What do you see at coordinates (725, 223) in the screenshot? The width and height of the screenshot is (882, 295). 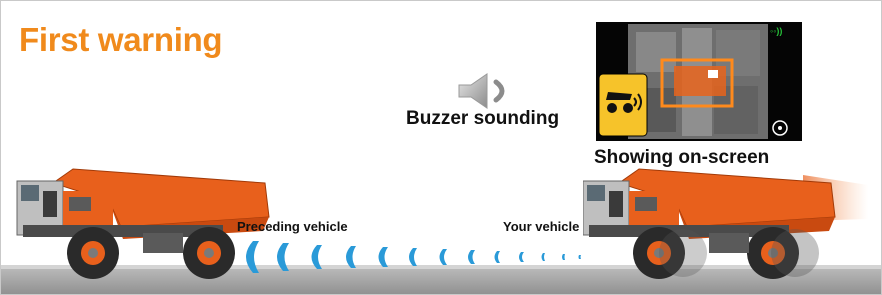 I see `your-vehicle-truck` at bounding box center [725, 223].